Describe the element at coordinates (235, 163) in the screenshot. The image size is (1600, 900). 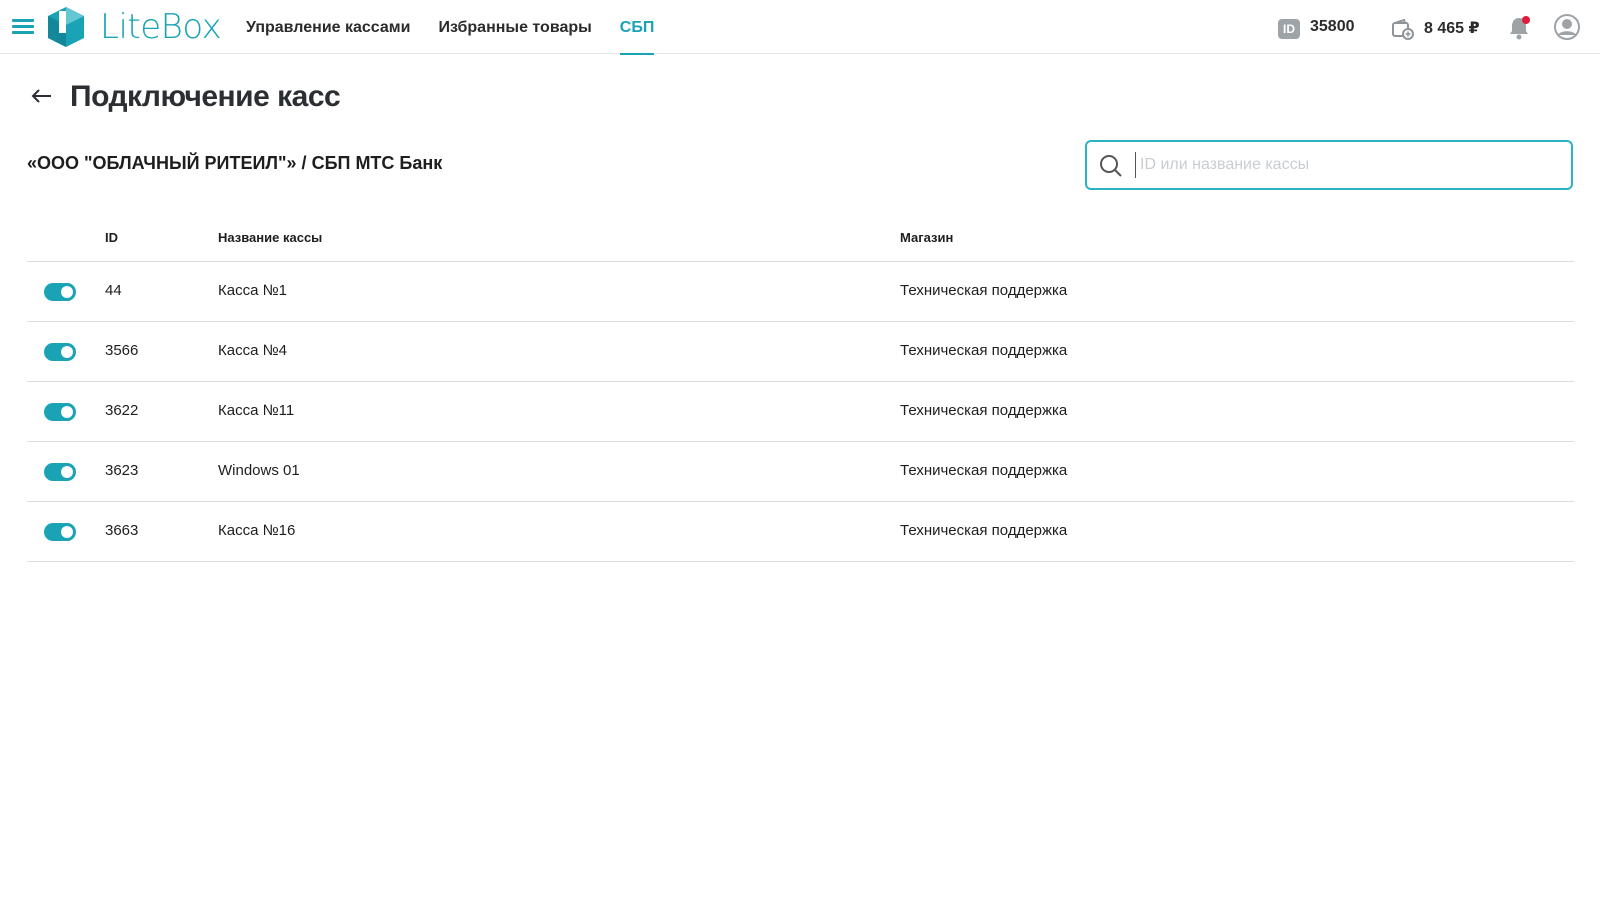
I see `breadcrumb-subtitle: «ООО "ОБЛАЧНЫЙ РИТЕИЛ"» / СБП МТС Банк` at that location.